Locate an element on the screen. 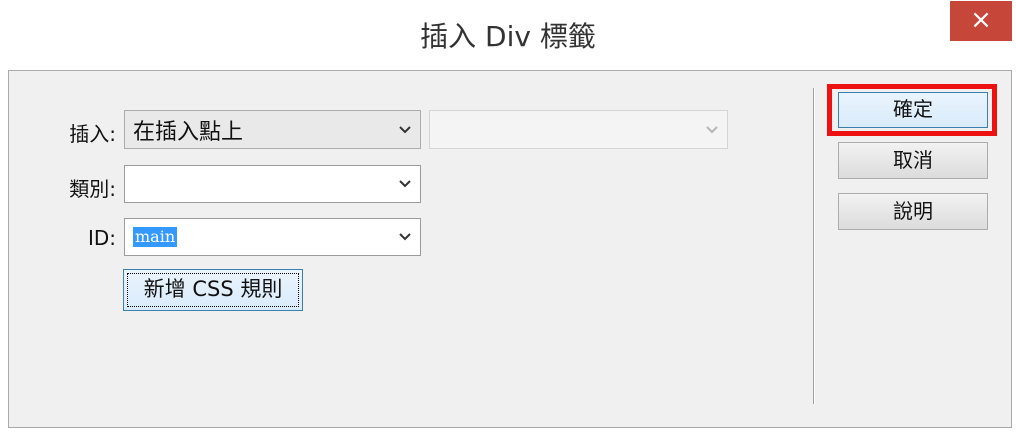  insert-position-value: 在插入點上 is located at coordinates (188, 132).